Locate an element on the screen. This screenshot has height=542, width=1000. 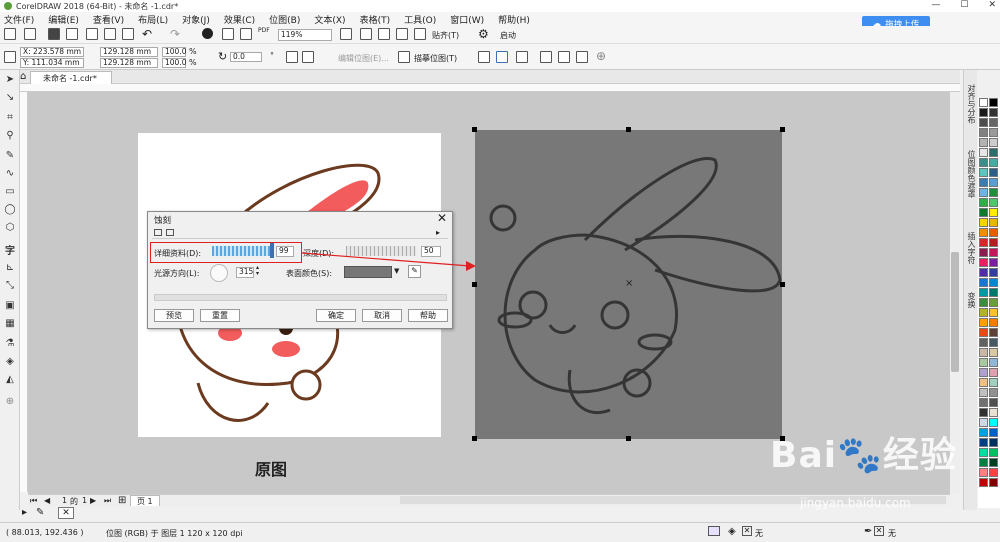
options-gear-icon: ⚙ is located at coordinates (483, 34).